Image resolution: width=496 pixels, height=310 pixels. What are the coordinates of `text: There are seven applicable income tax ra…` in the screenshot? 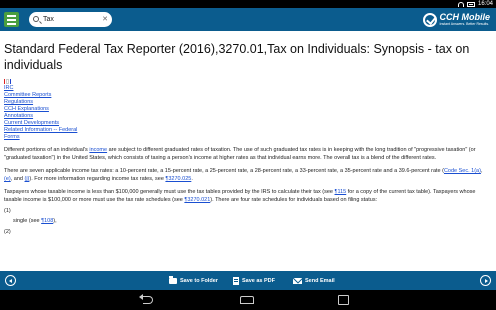 It's located at (224, 171).